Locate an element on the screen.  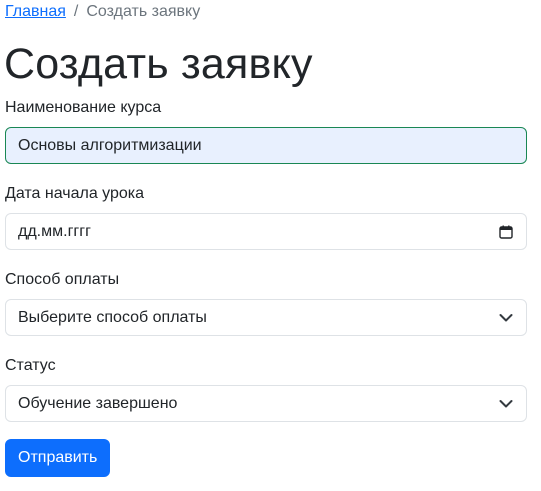
page-title: Создать заявку is located at coordinates (158, 64).